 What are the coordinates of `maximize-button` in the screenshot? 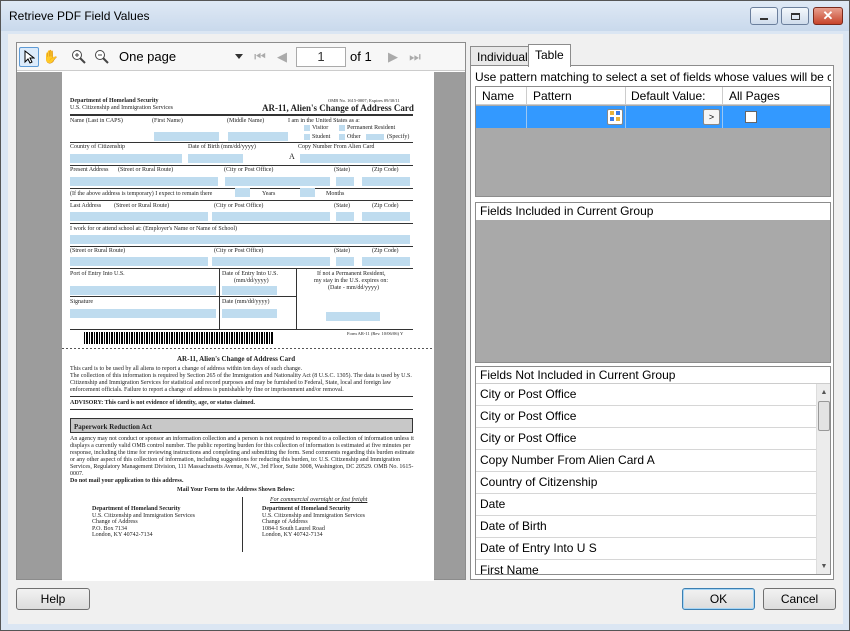 It's located at (795, 16).